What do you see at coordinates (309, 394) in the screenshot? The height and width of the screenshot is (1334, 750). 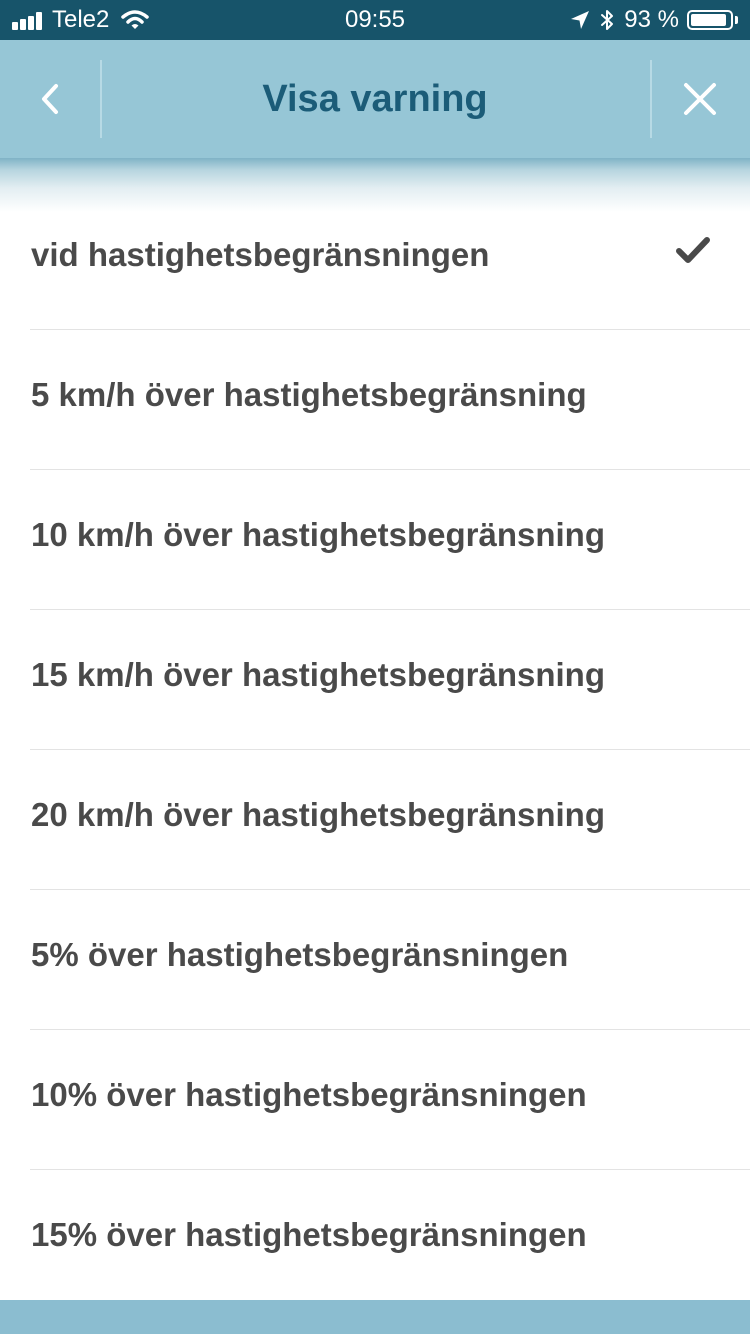 I see `option-label: 5 km/h över hastighetsbegränsning` at bounding box center [309, 394].